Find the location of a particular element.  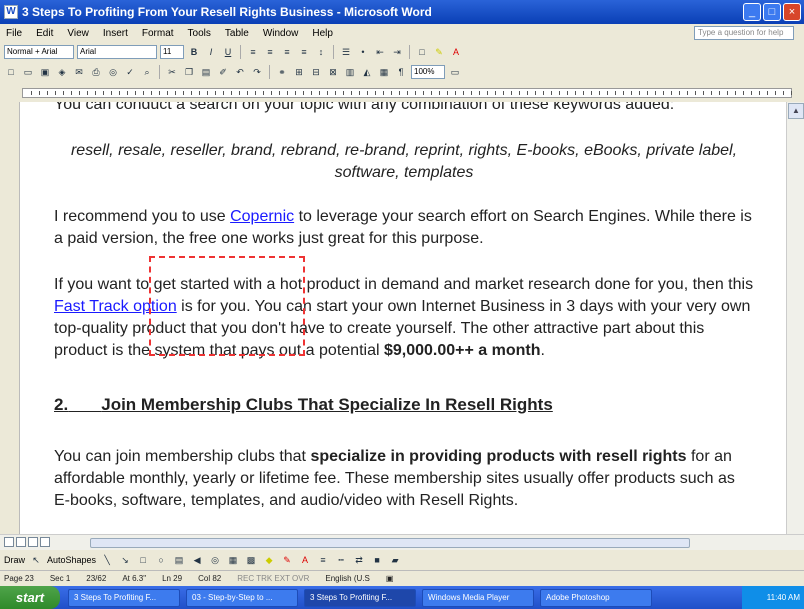

ask-question-box: Type a question for help is located at coordinates (744, 33).